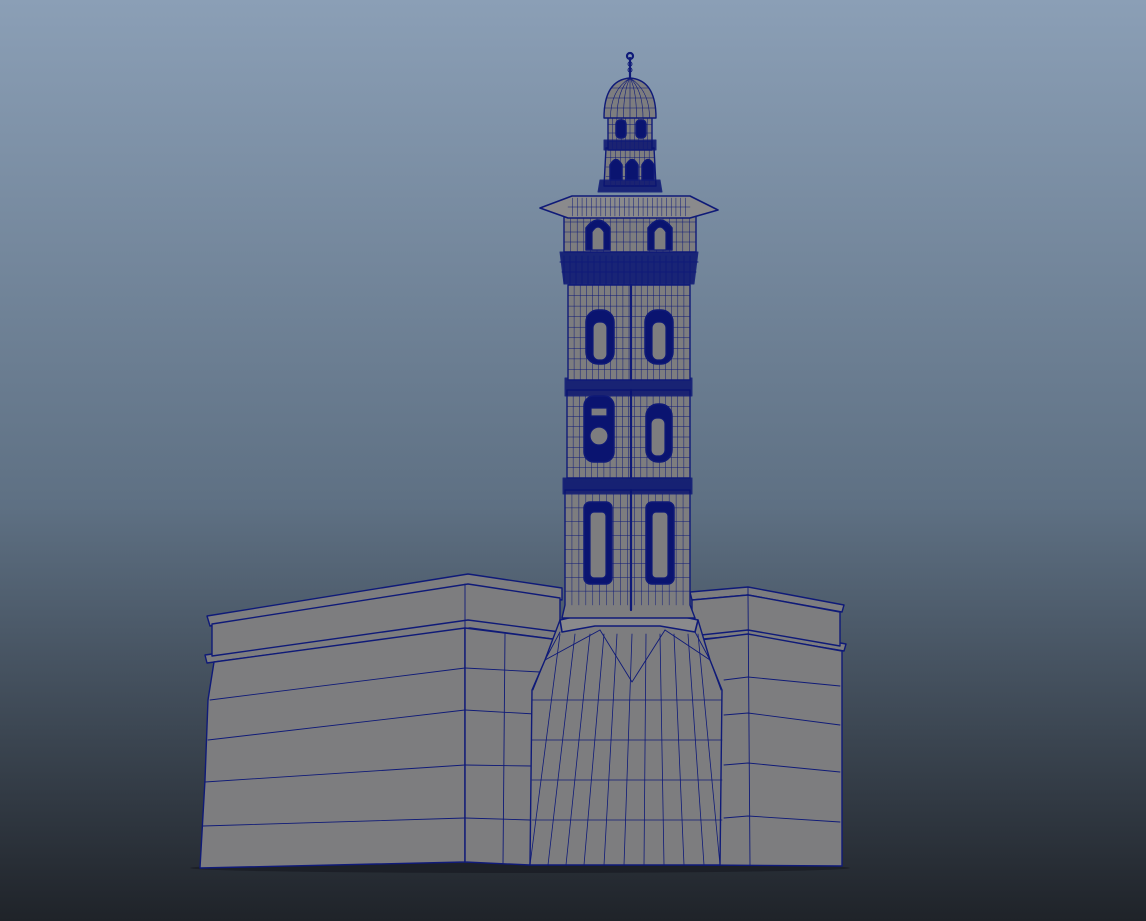 The height and width of the screenshot is (921, 1146). I want to click on shaft-lower, so click(628, 554).